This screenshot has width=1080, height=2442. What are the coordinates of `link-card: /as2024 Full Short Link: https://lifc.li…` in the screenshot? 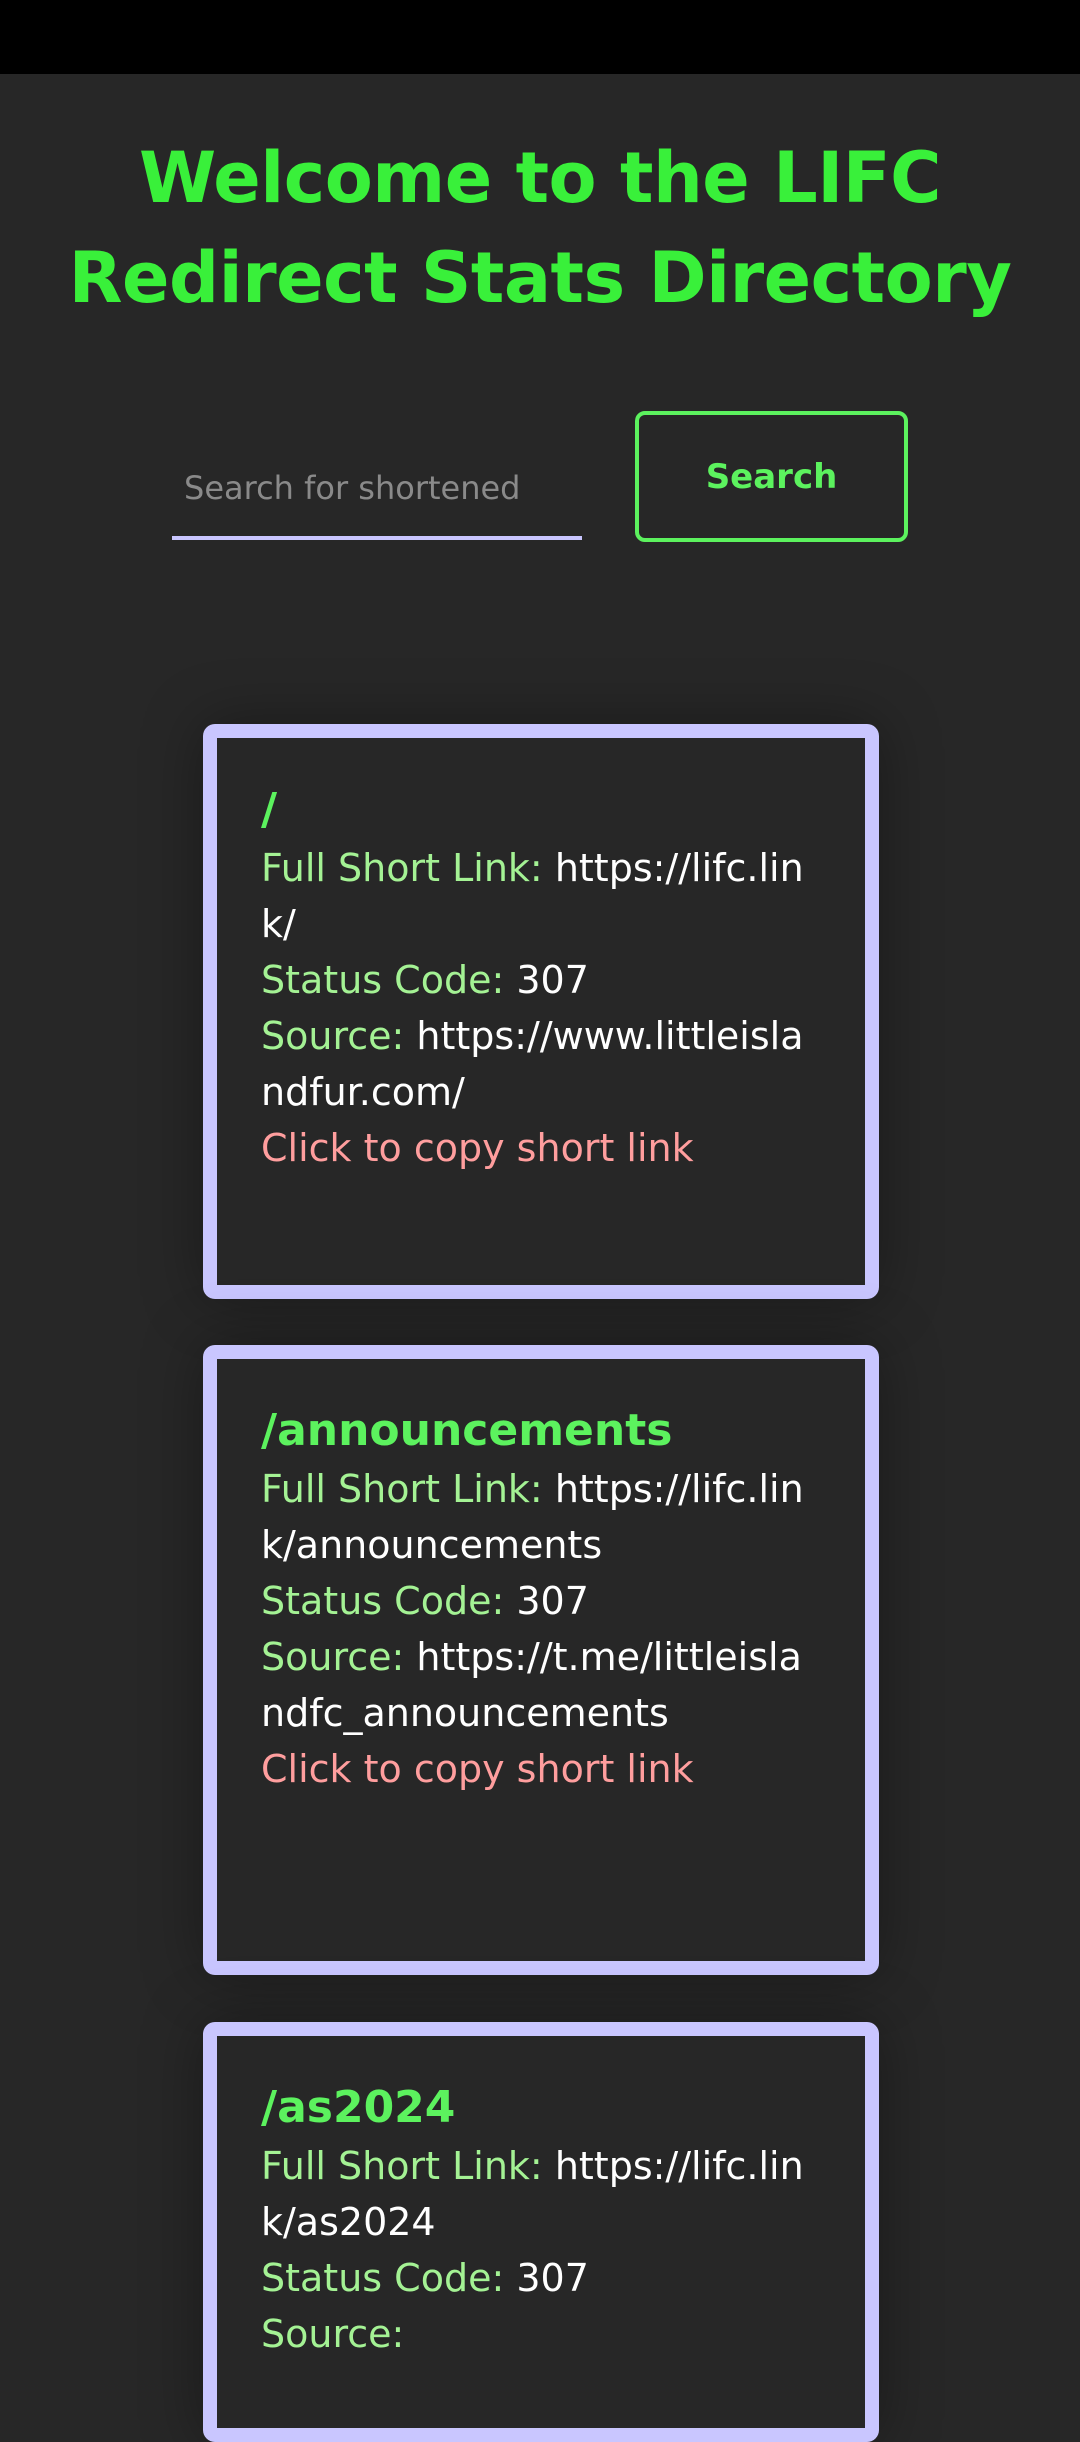 It's located at (541, 2232).